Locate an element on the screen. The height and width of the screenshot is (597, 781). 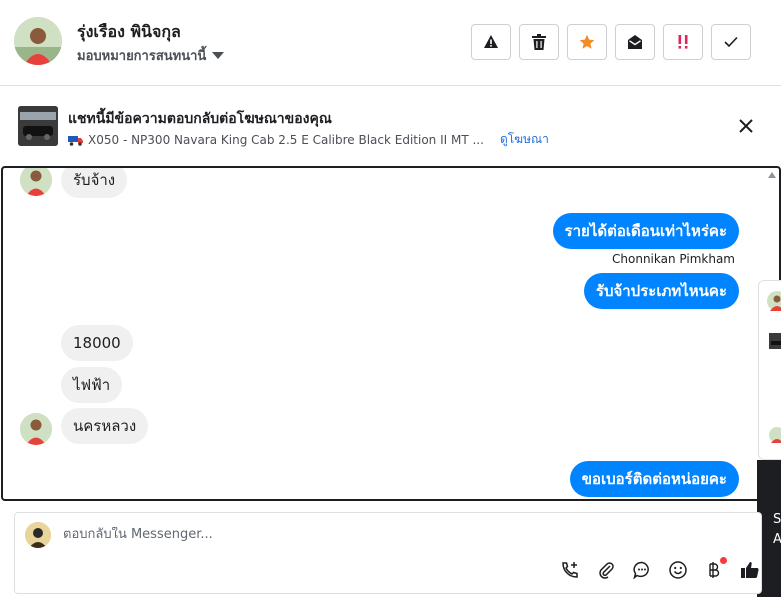
message-bubble-incoming: รับจ้าง is located at coordinates (94, 183).